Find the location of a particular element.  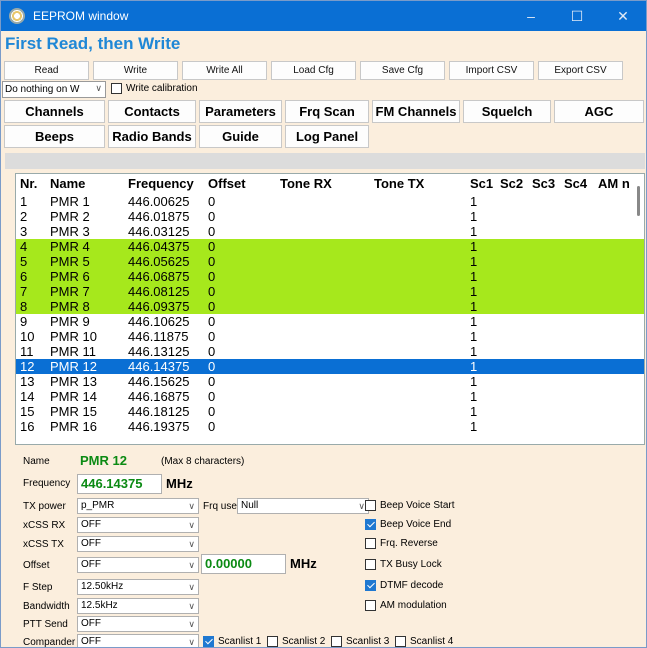

table-row: 7 PMR 7 446.08125 0 1 is located at coordinates (330, 291).